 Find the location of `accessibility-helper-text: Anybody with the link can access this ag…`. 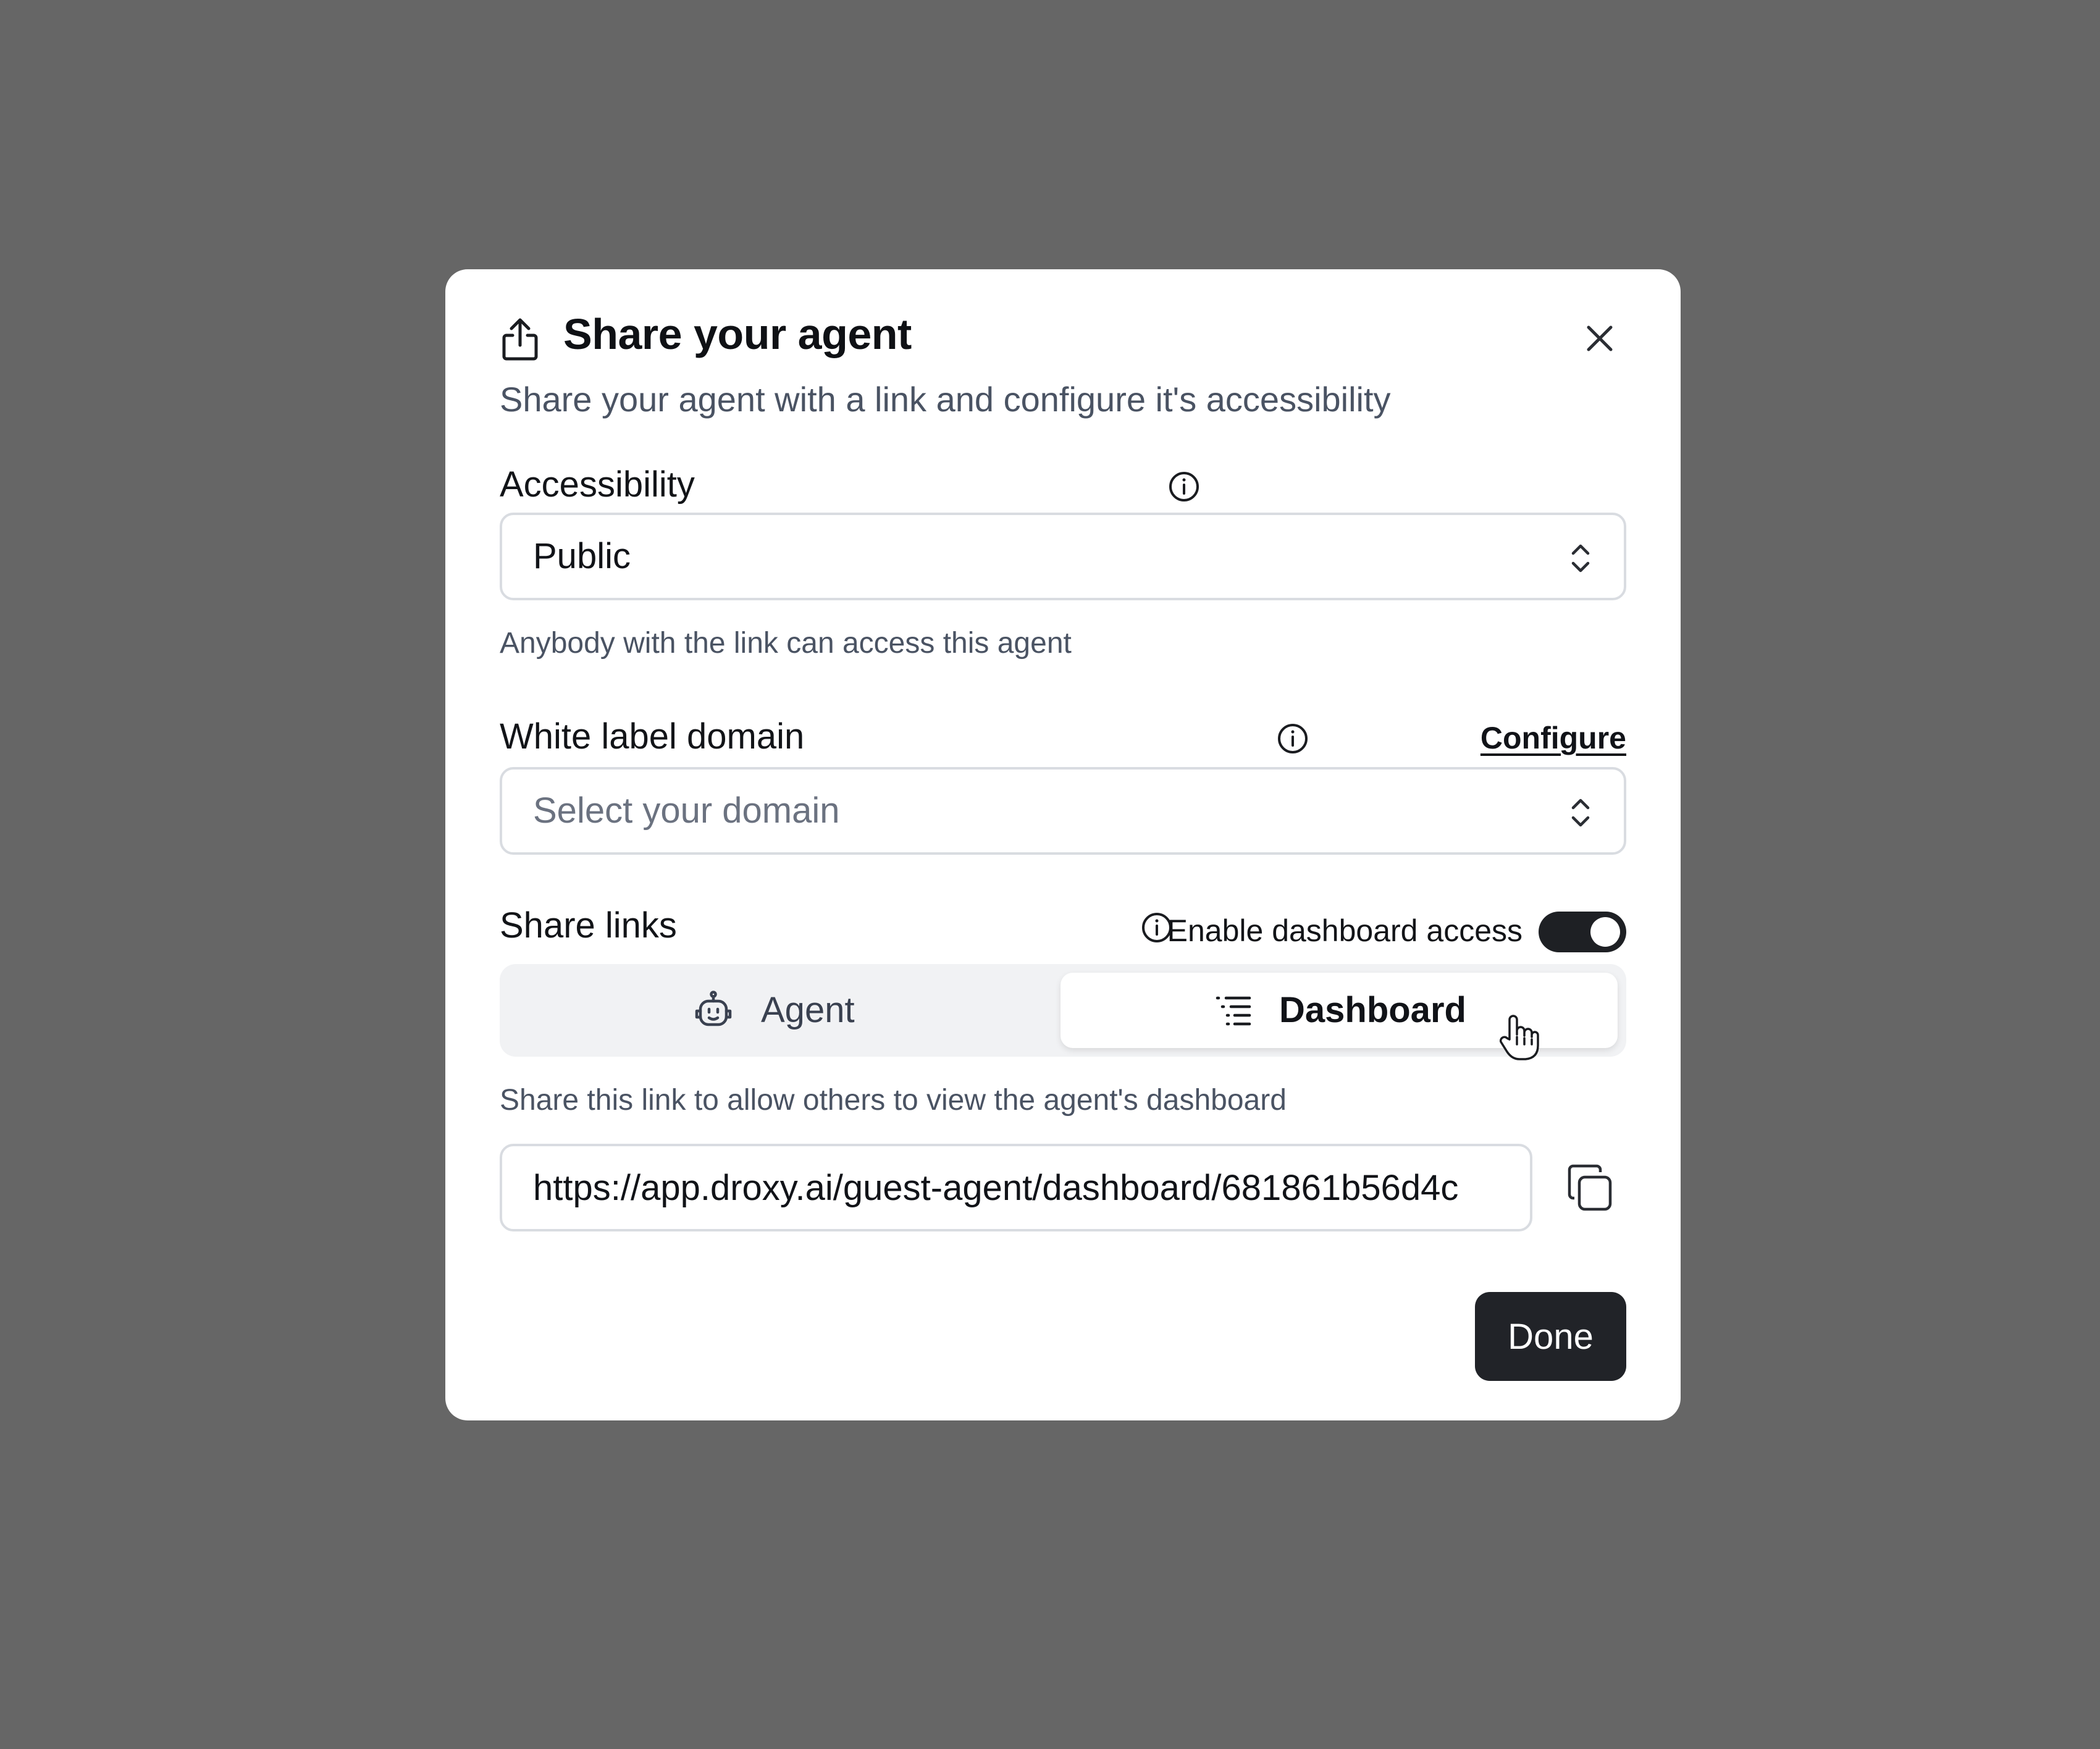

accessibility-helper-text: Anybody with the link can access this ag… is located at coordinates (786, 643).